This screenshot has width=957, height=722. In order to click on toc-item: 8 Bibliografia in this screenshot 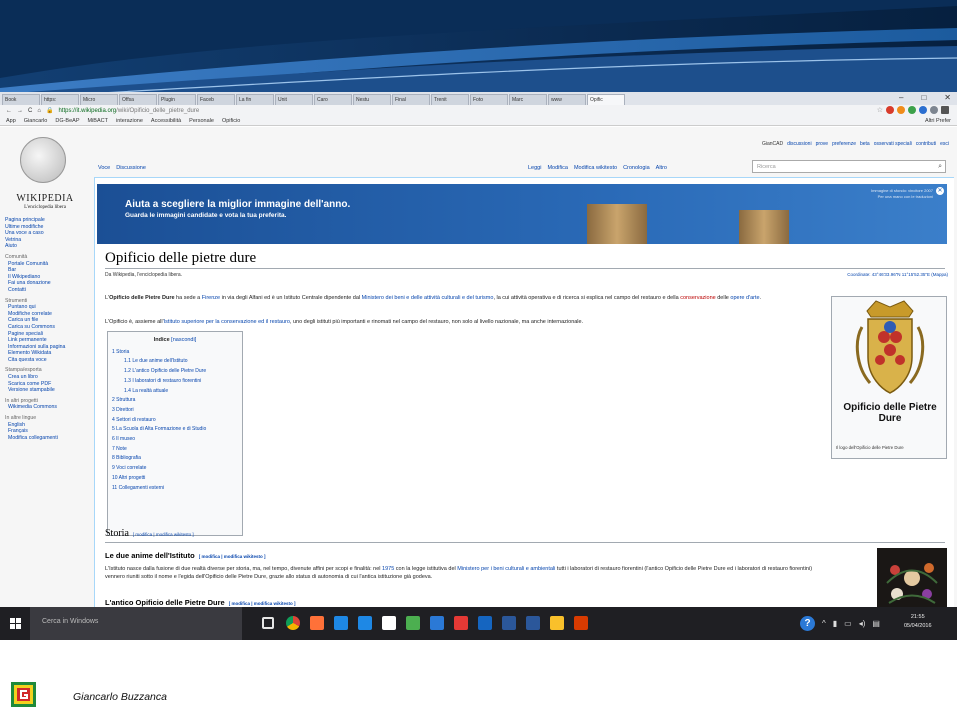, I will do `click(175, 459)`.